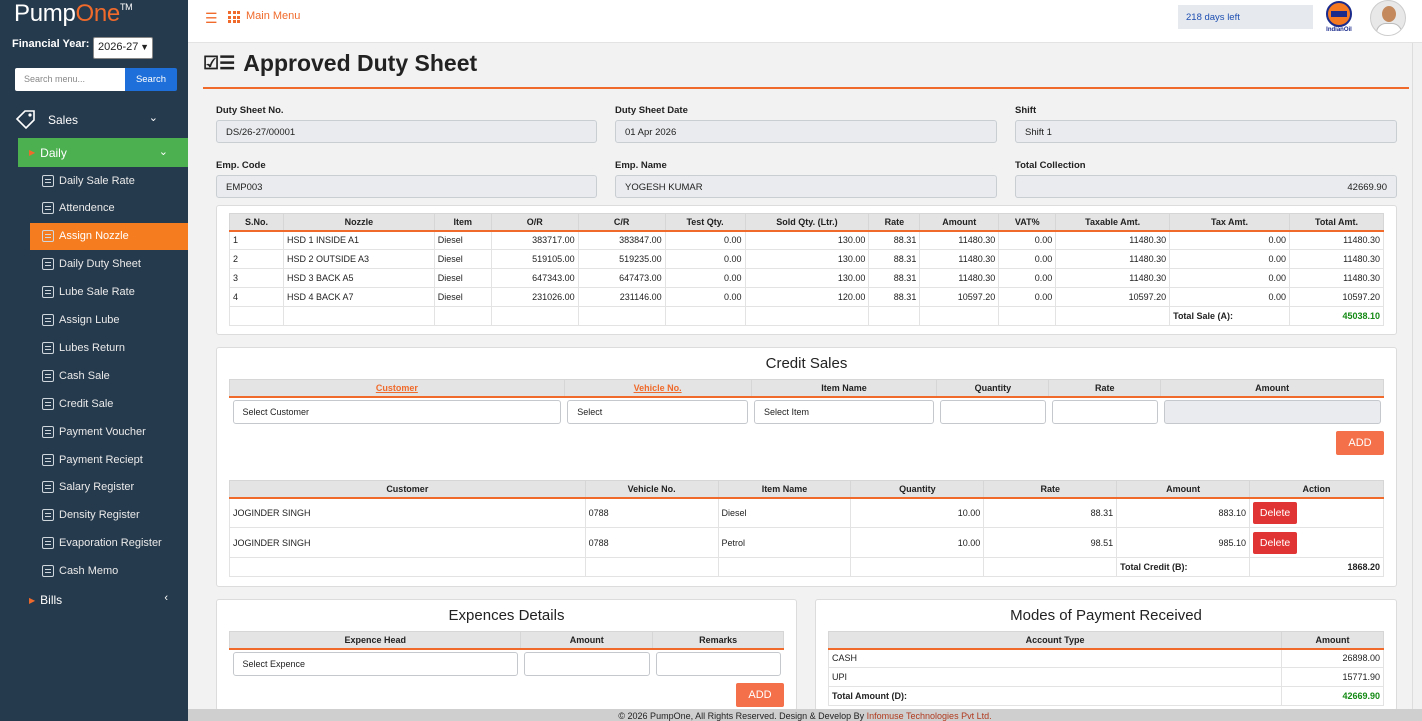  Describe the element at coordinates (211, 18) in the screenshot. I see `hamburger-icon: ☰` at that location.